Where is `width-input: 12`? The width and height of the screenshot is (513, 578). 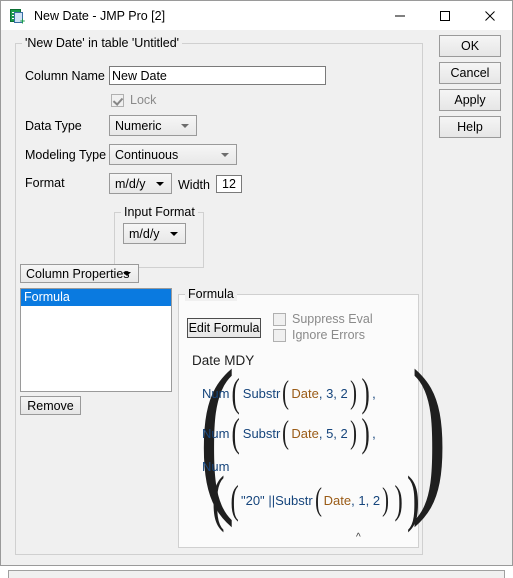
width-input: 12 is located at coordinates (229, 184).